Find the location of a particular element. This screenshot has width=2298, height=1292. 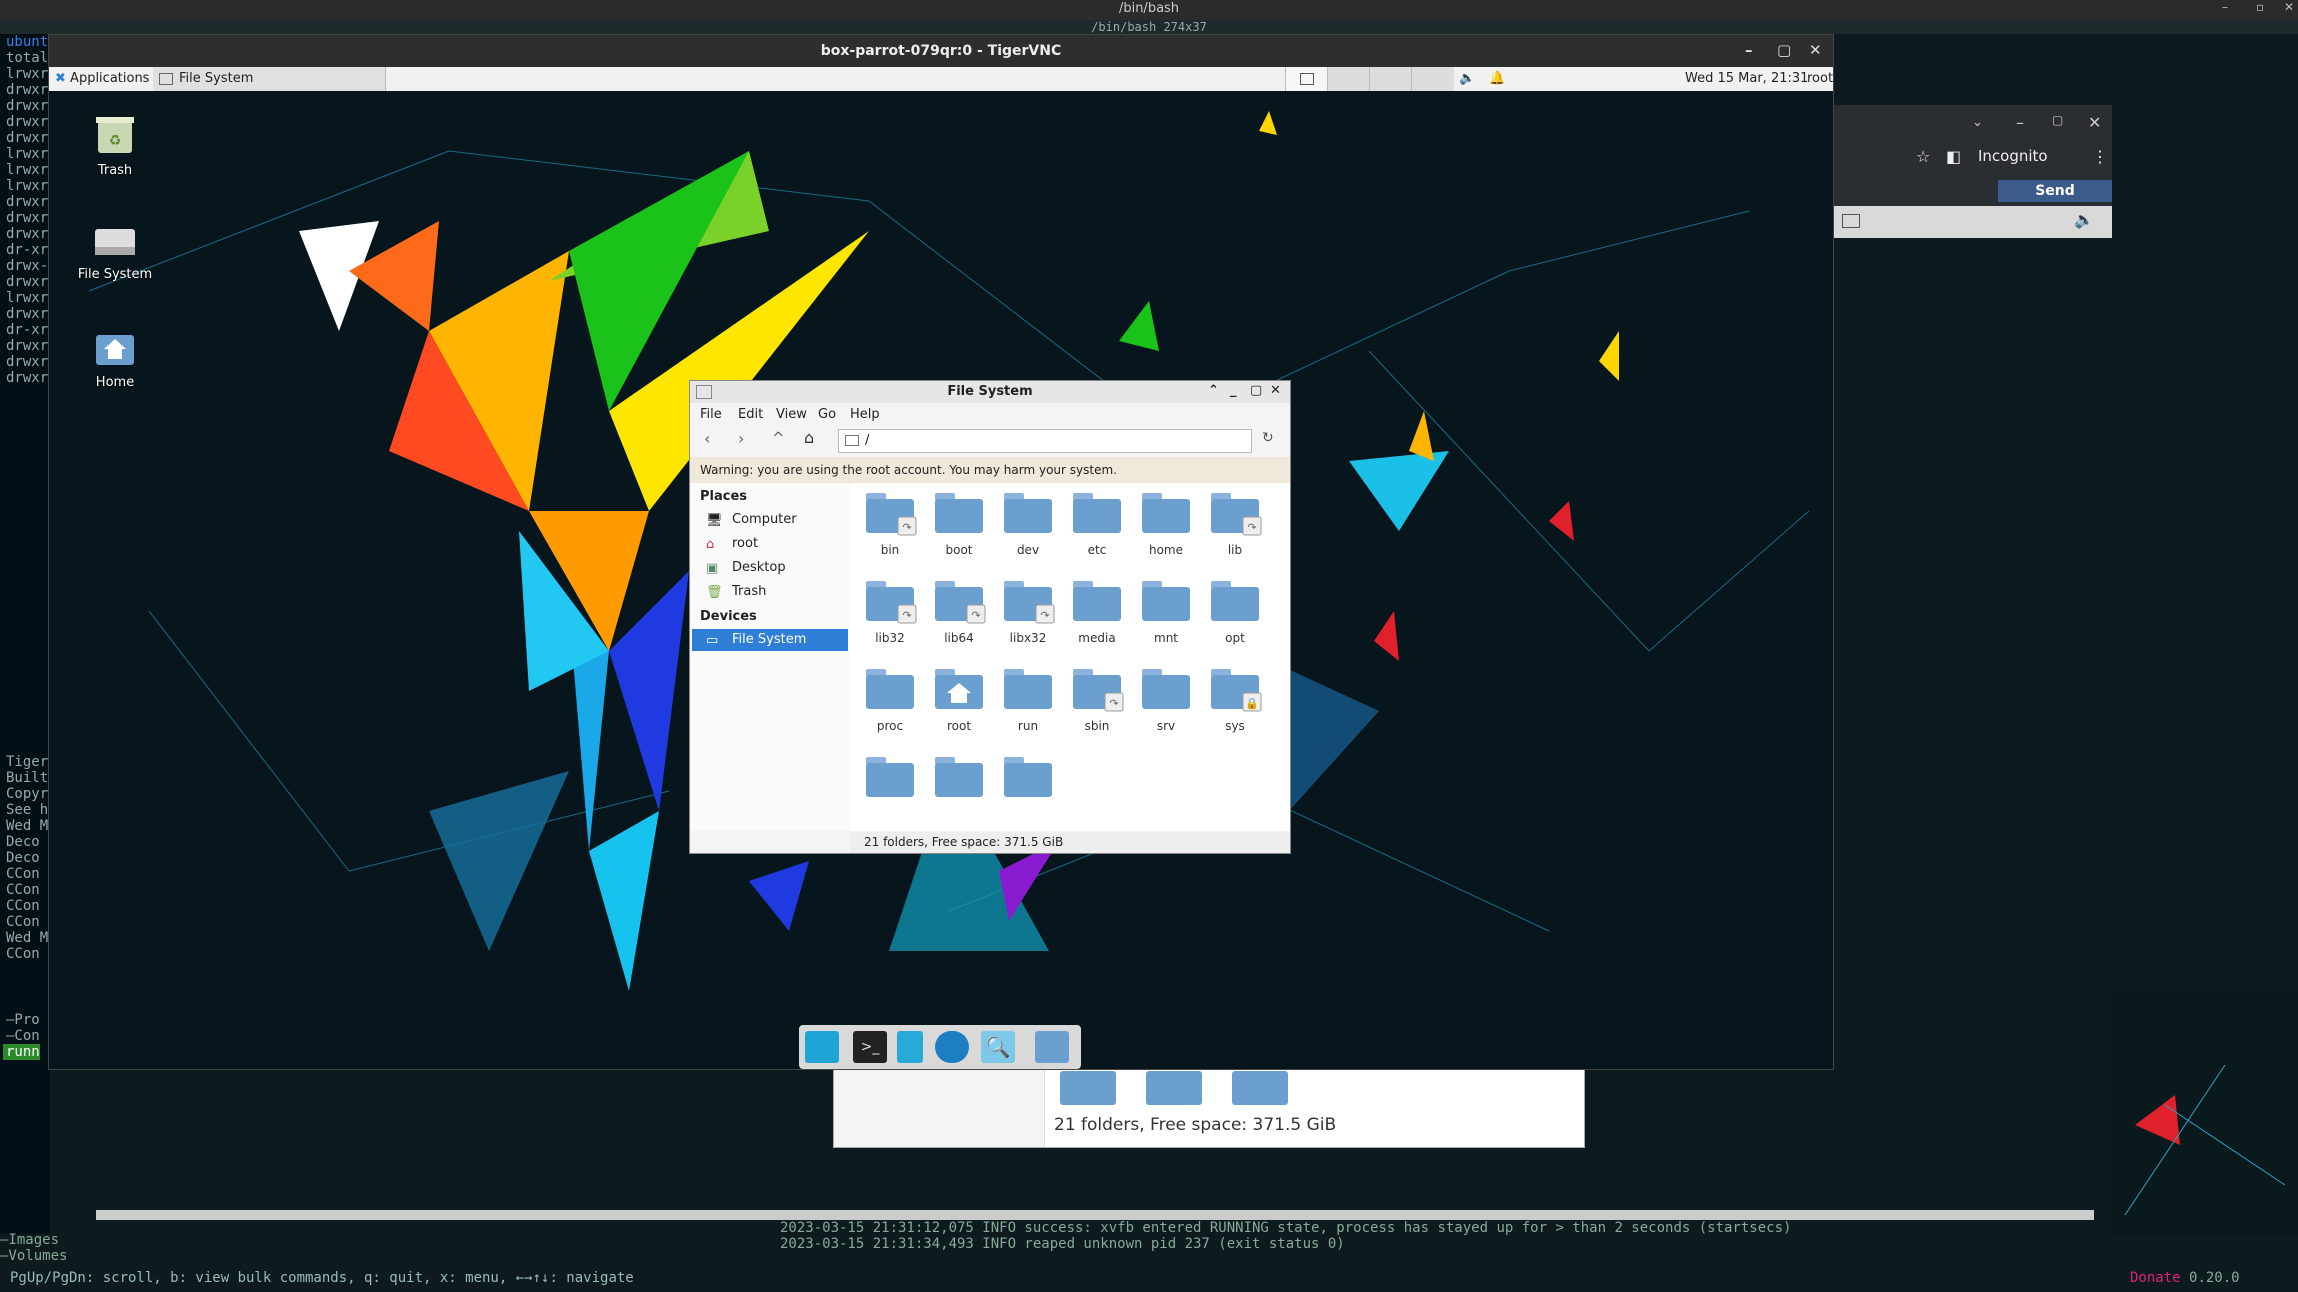

folder-item: home is located at coordinates (1166, 523).